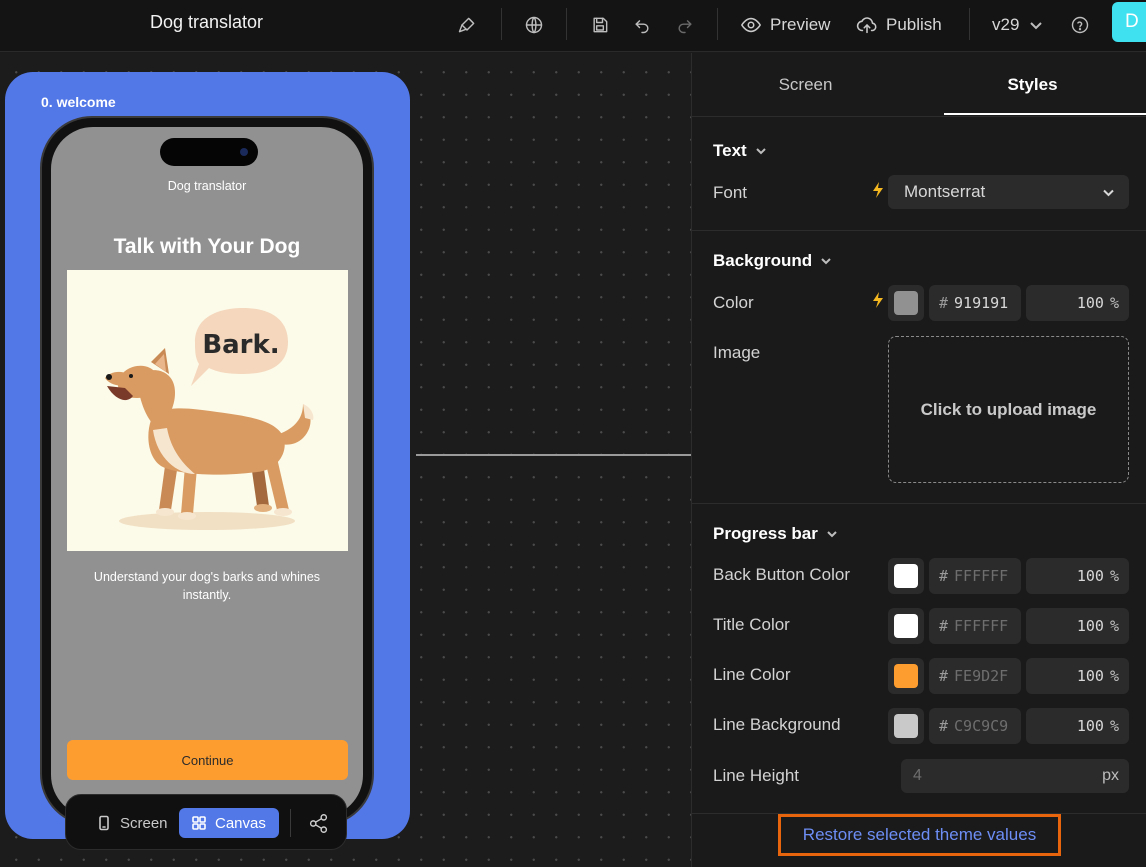 This screenshot has width=1146, height=867. What do you see at coordinates (866, 25) in the screenshot?
I see `cloud-upload-icon` at bounding box center [866, 25].